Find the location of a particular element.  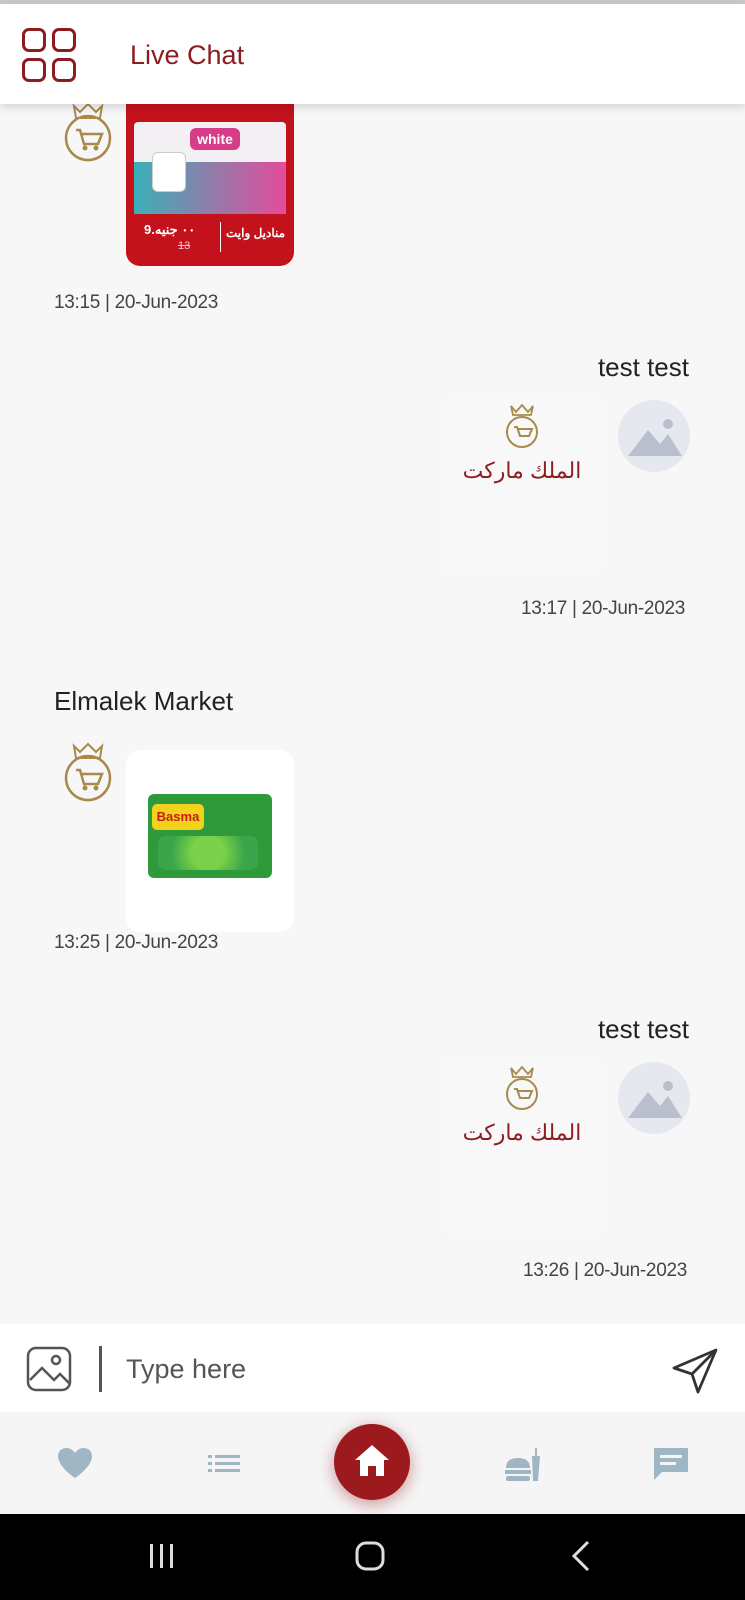

chat-icon is located at coordinates (671, 1464).